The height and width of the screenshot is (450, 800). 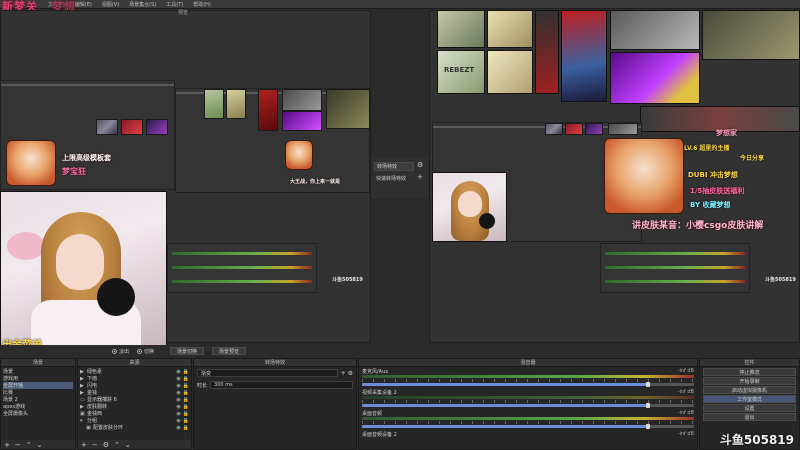 I want to click on scene-preview-button: 场景预览, so click(x=229, y=351).